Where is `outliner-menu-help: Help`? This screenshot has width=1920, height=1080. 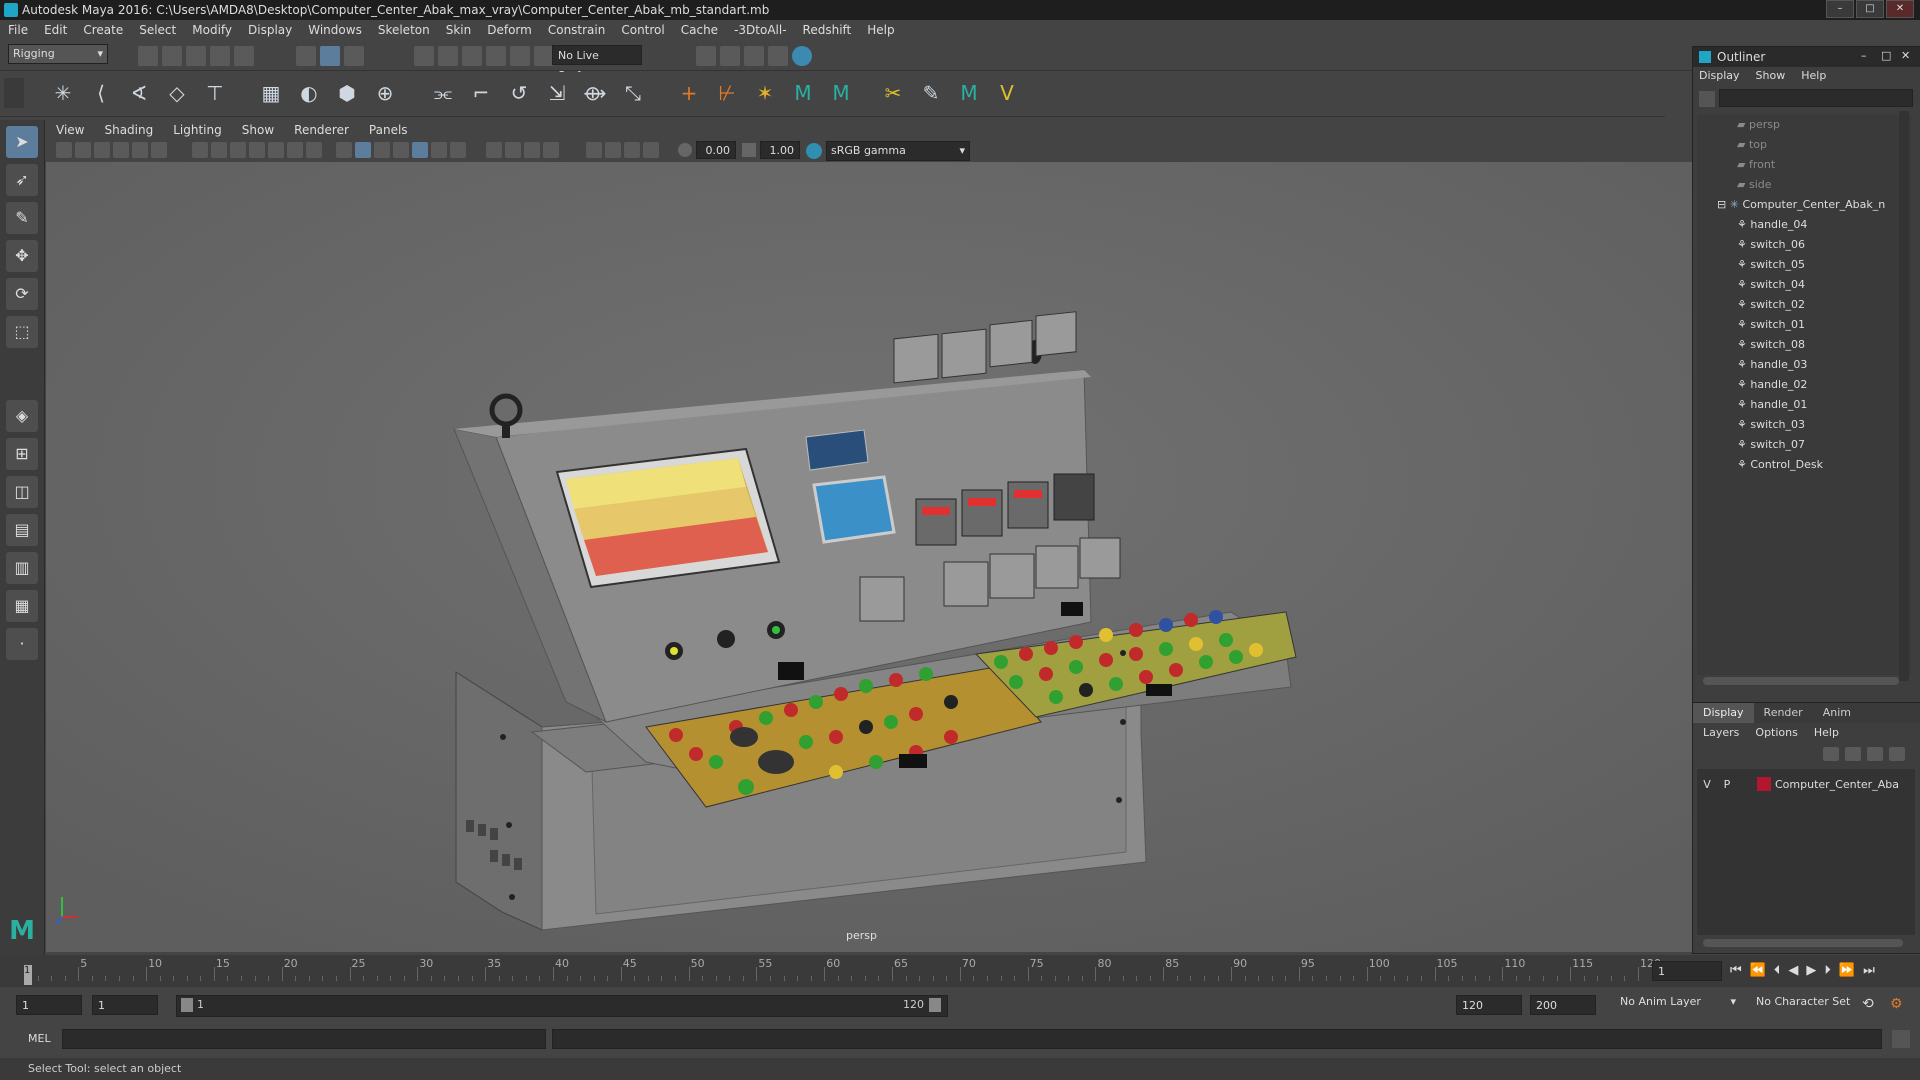 outliner-menu-help: Help is located at coordinates (1813, 75).